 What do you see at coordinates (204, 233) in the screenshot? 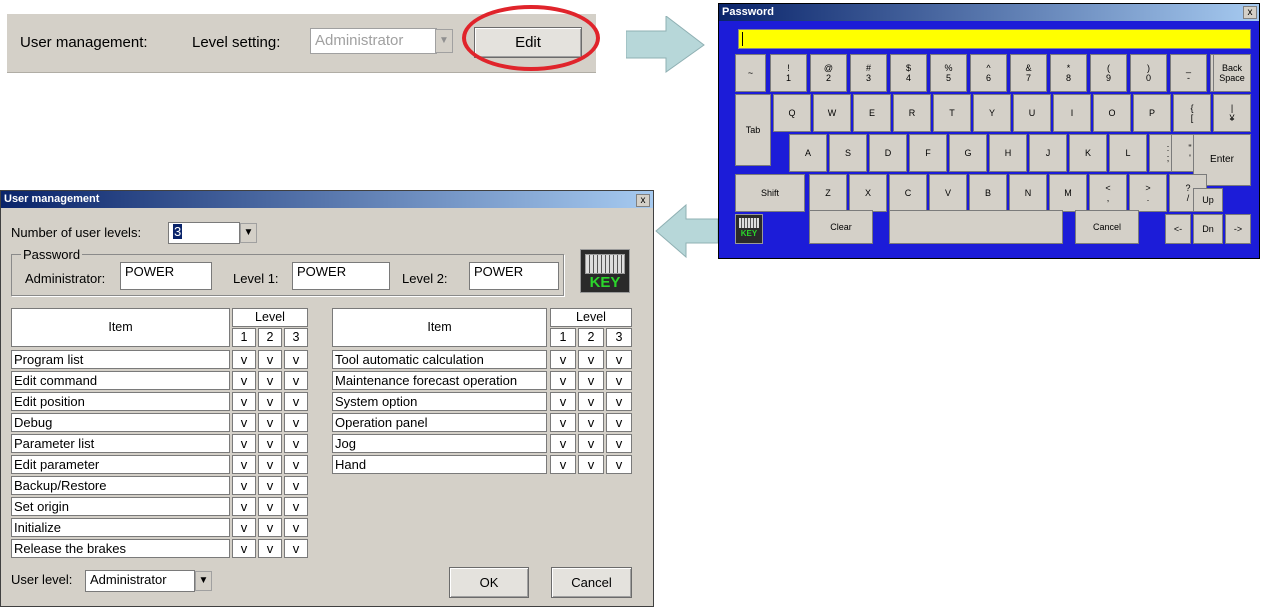
I see `num-levels-select: 3` at bounding box center [204, 233].